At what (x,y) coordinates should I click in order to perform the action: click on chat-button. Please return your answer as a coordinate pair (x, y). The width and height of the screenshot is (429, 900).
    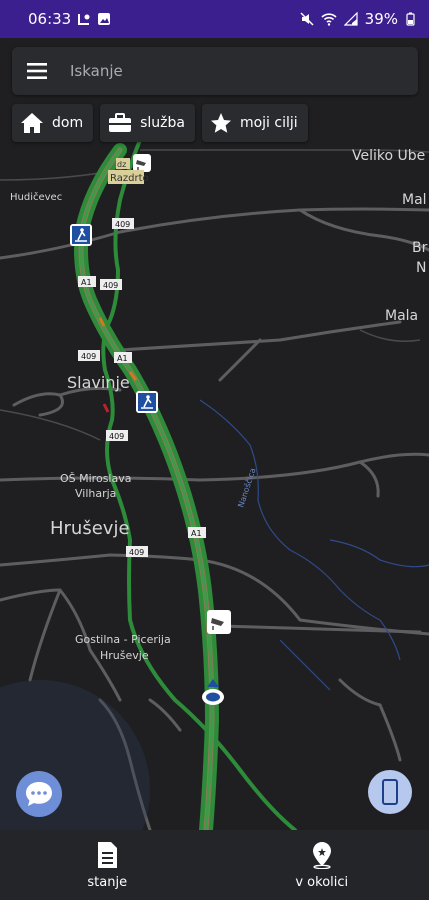
    Looking at the image, I should click on (39, 794).